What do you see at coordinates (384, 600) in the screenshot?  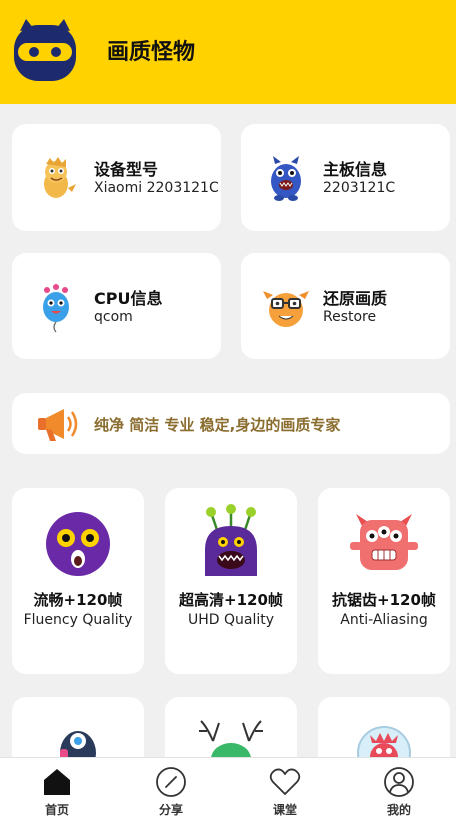 I see `anti-aliasing-mode-title: 抗锯齿+120帧` at bounding box center [384, 600].